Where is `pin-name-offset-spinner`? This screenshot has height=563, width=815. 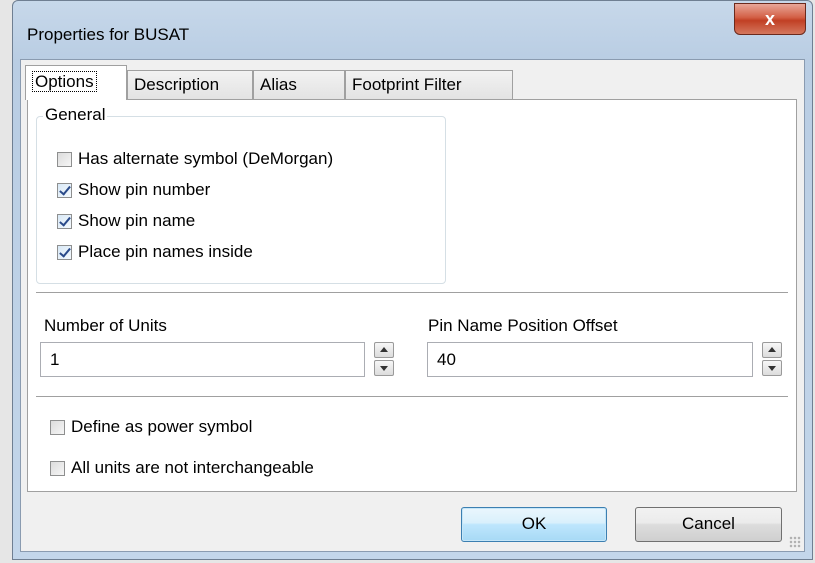
pin-name-offset-spinner is located at coordinates (772, 359).